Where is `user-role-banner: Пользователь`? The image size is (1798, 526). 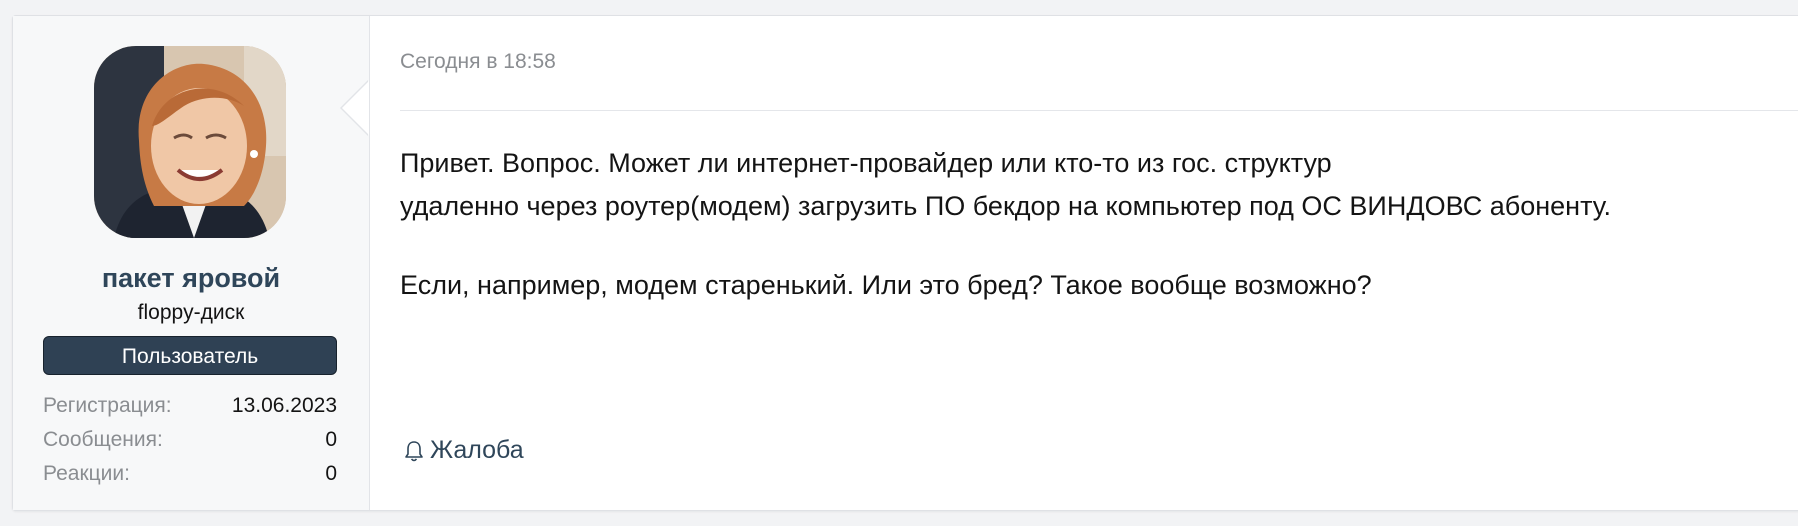 user-role-banner: Пользователь is located at coordinates (190, 355).